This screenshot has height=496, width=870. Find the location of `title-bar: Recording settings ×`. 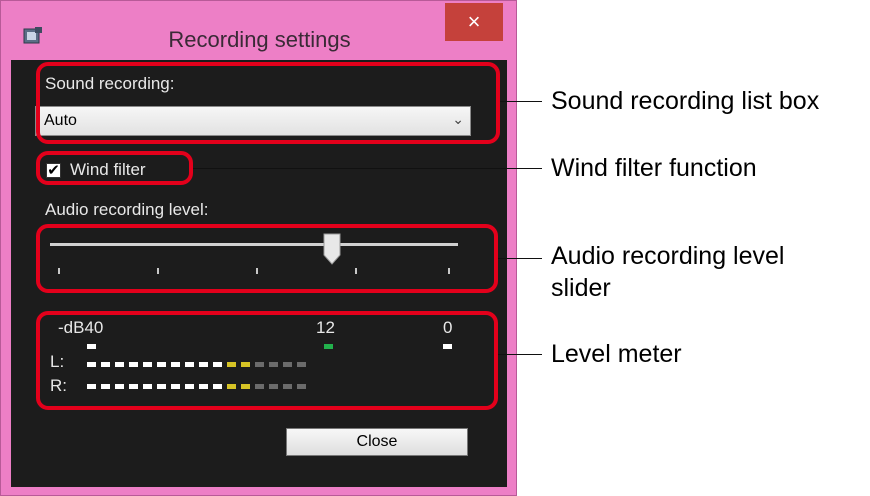

title-bar: Recording settings × is located at coordinates (258, 30).